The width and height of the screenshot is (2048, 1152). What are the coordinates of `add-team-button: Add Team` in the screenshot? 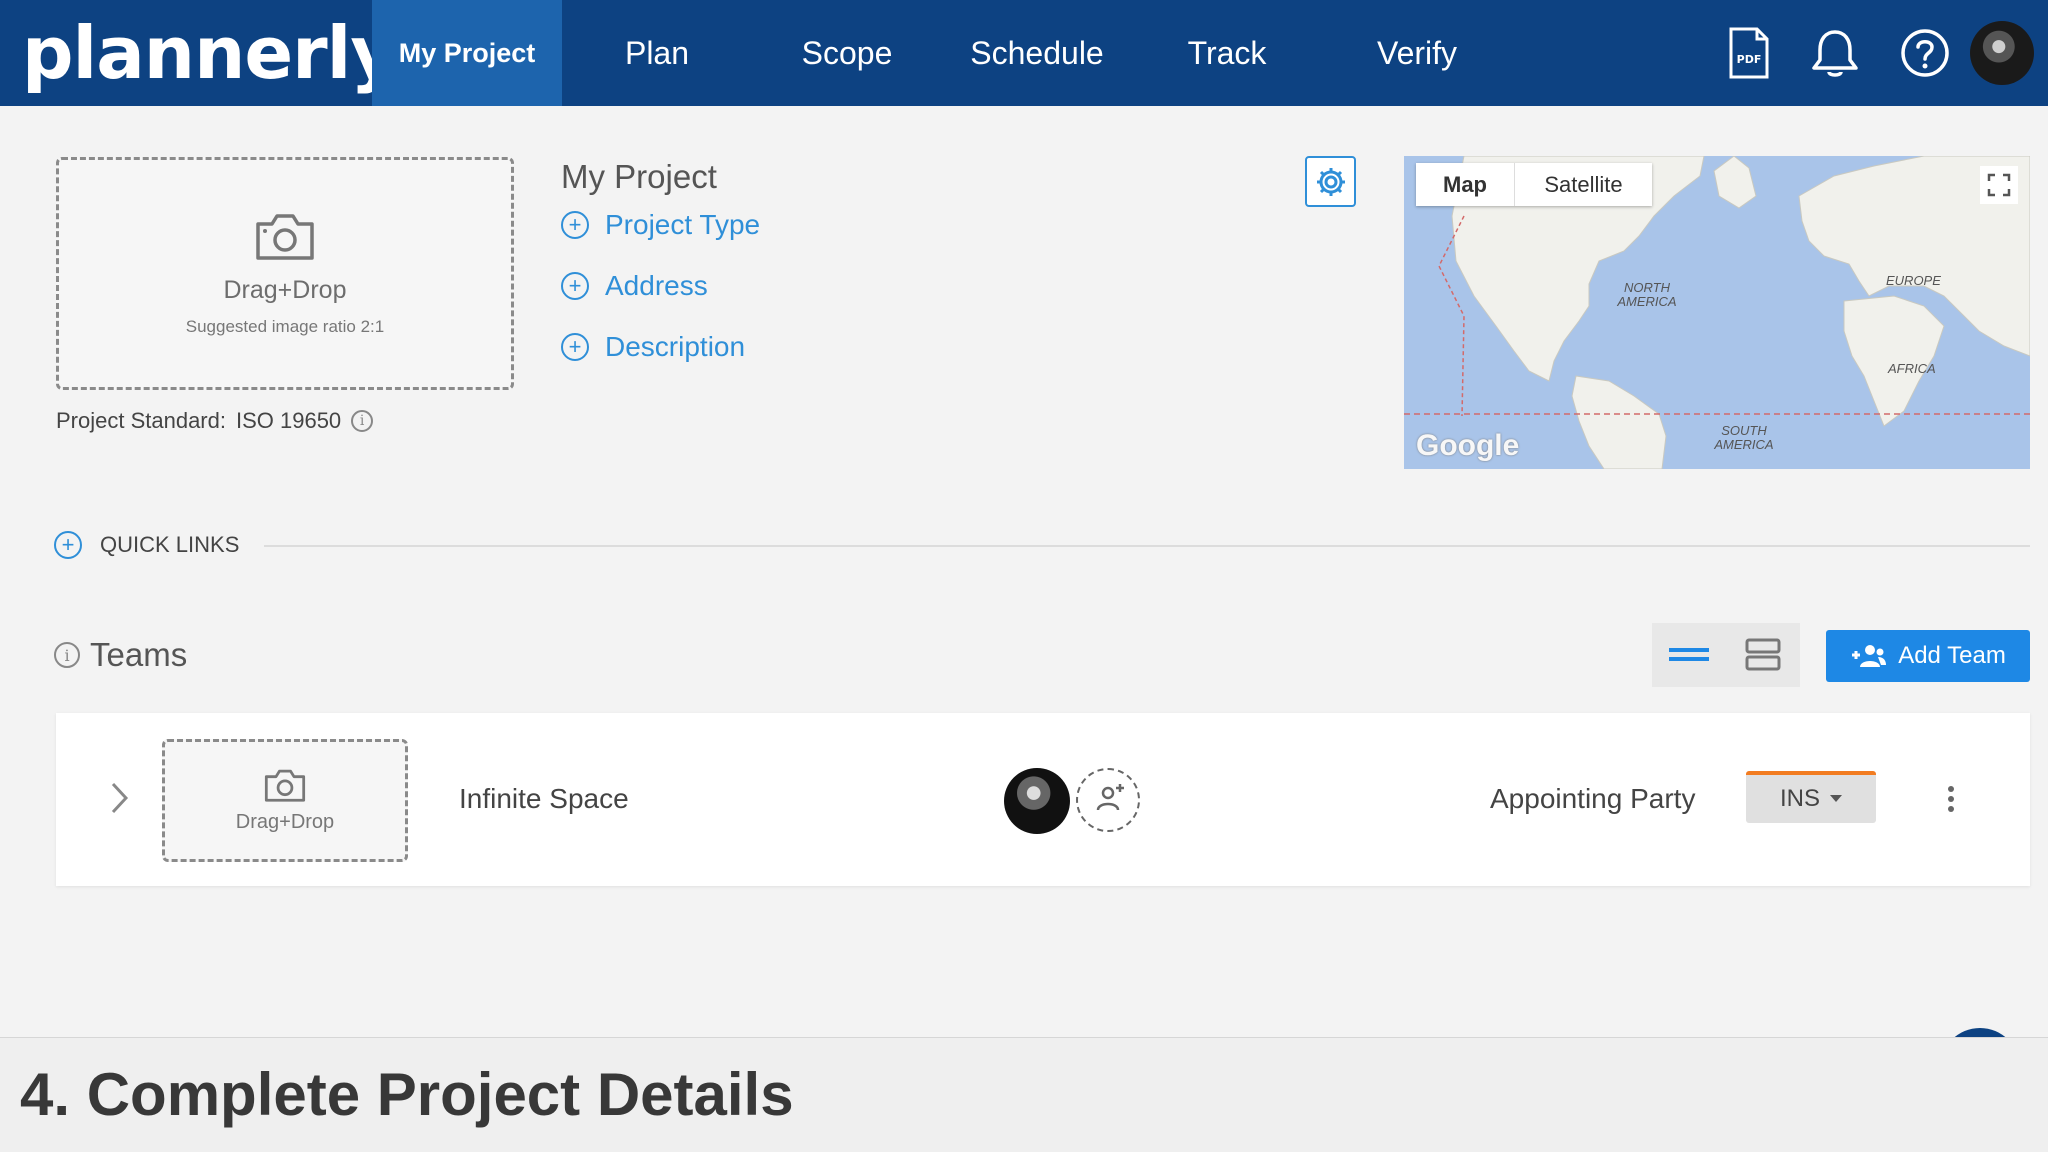 It's located at (1928, 656).